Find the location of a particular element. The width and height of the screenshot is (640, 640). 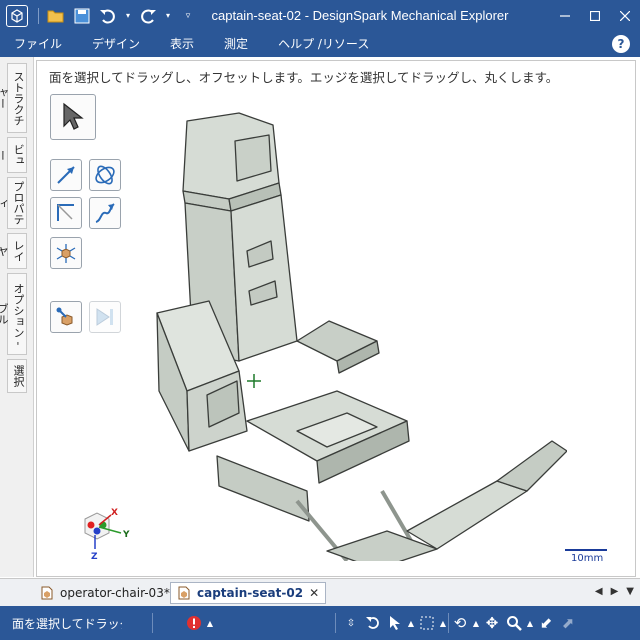

menu-design: デザイン is located at coordinates (117, 44).